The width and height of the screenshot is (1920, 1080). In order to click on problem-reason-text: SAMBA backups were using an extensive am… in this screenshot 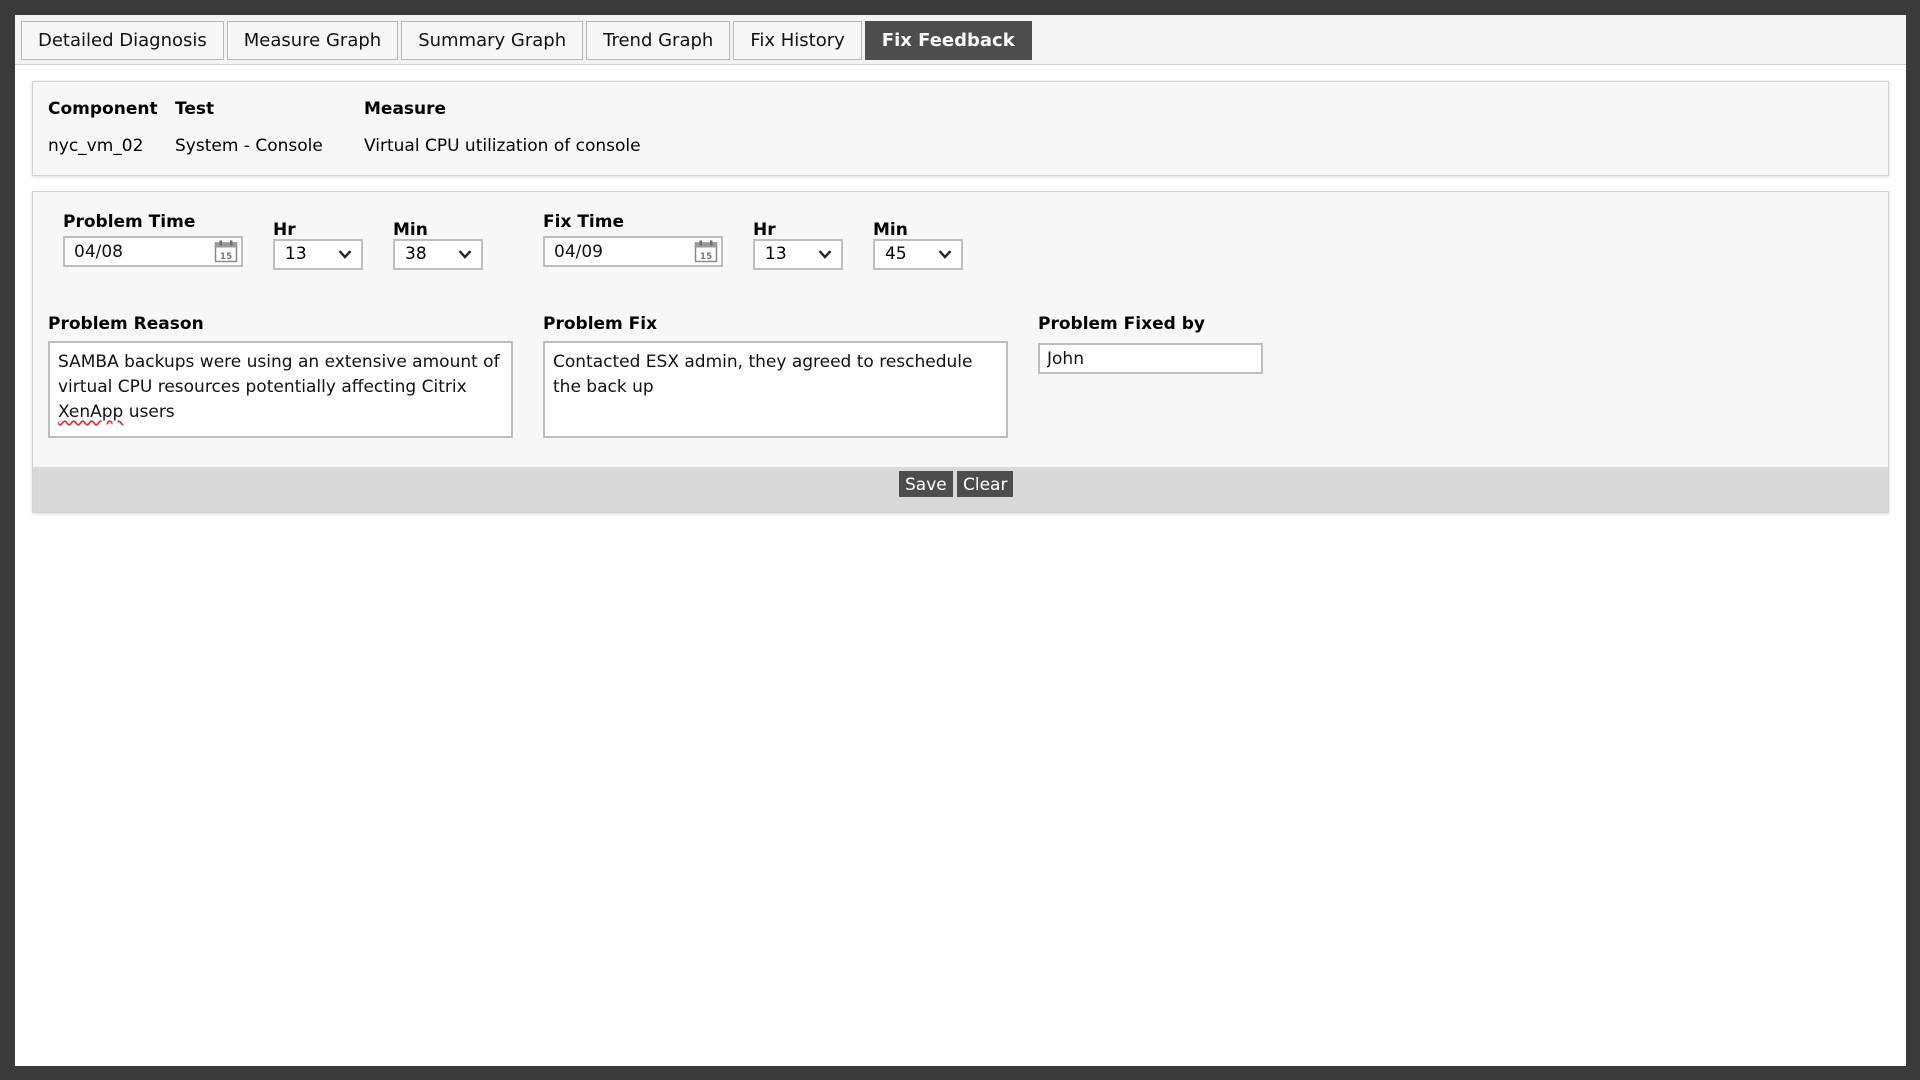, I will do `click(279, 374)`.